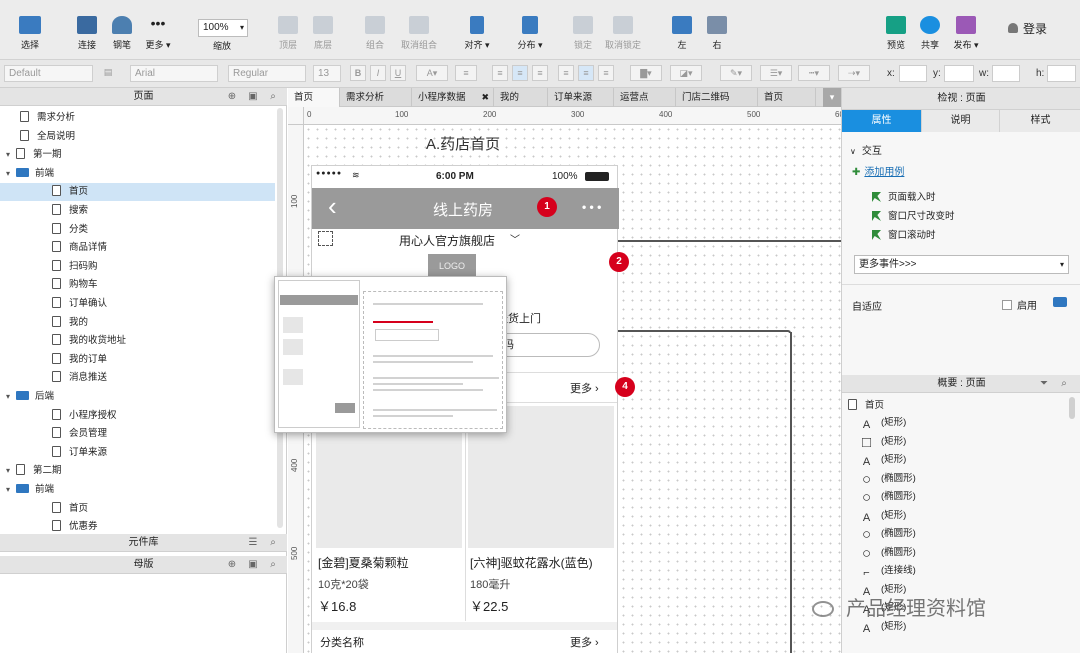  Describe the element at coordinates (1061, 73) in the screenshot. I see `h-input` at that location.